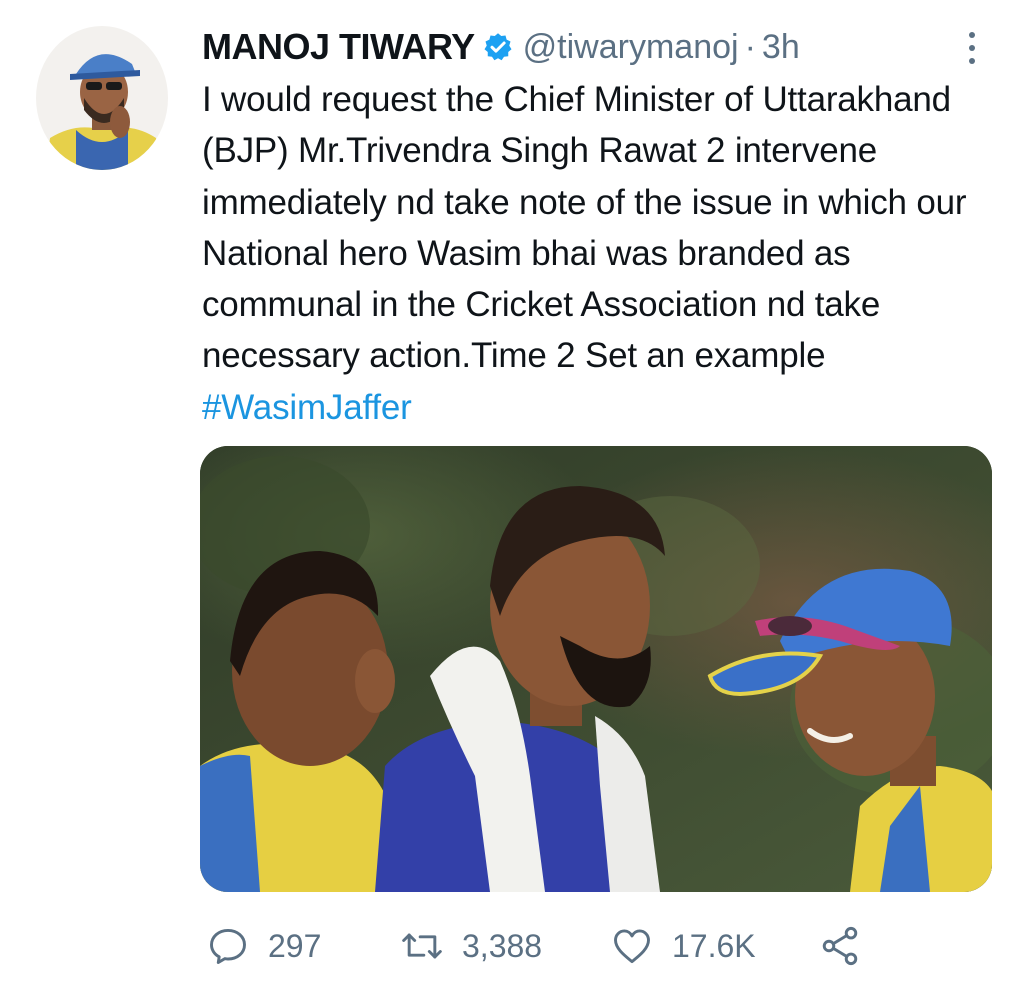 The height and width of the screenshot is (990, 1024). Describe the element at coordinates (263, 946) in the screenshot. I see `reply-button: 297` at that location.